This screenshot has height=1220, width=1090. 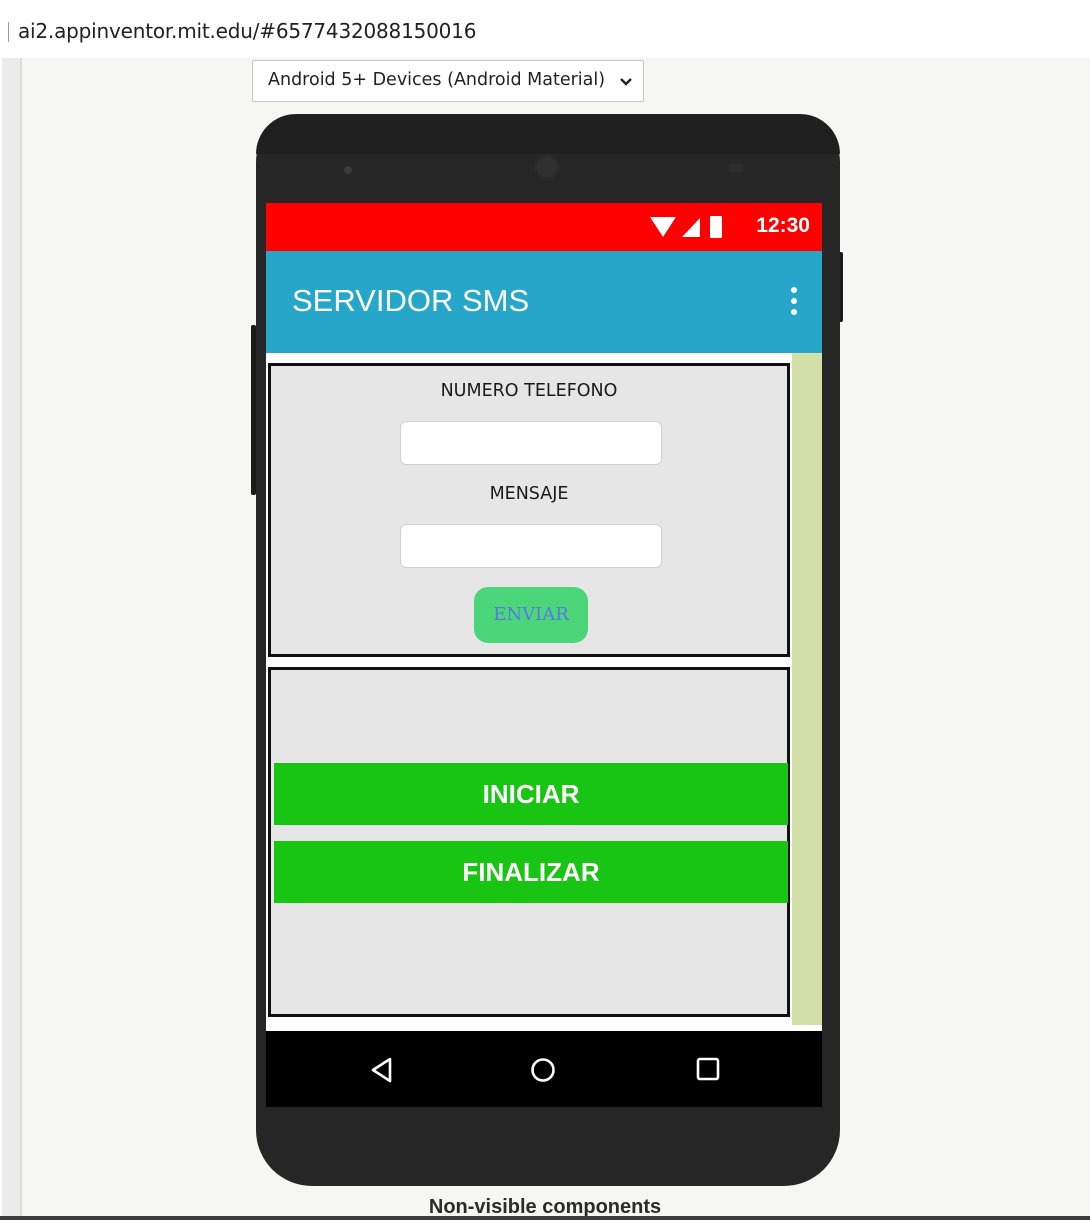 What do you see at coordinates (547, 167) in the screenshot?
I see `speaker-icon` at bounding box center [547, 167].